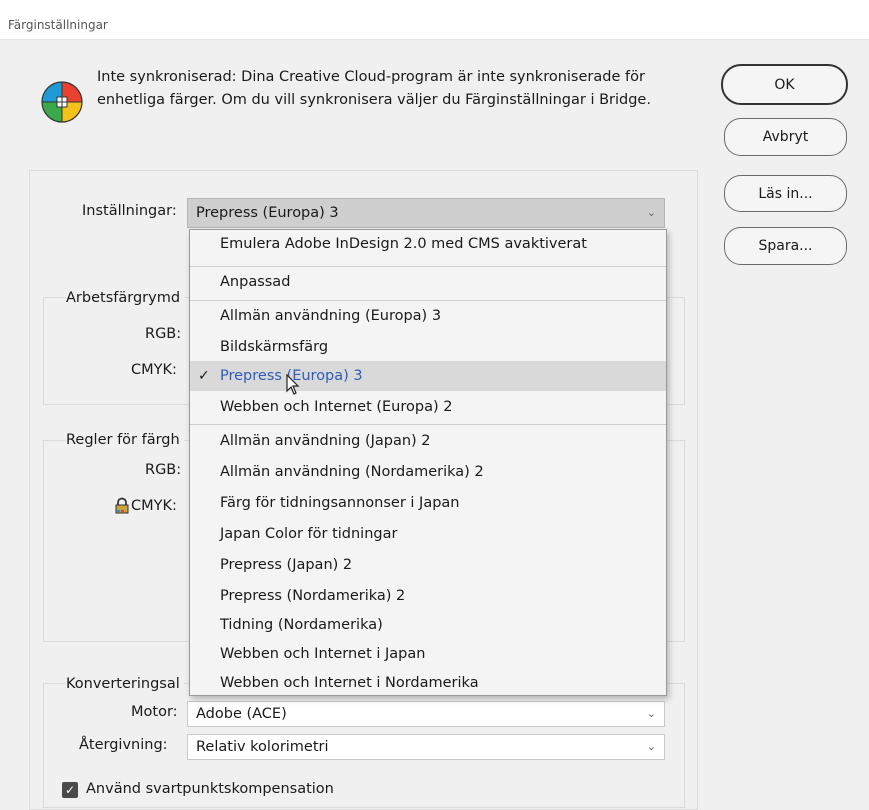  I want to click on dropdown-item: Webben och Internet i Nordamerika, so click(428, 683).